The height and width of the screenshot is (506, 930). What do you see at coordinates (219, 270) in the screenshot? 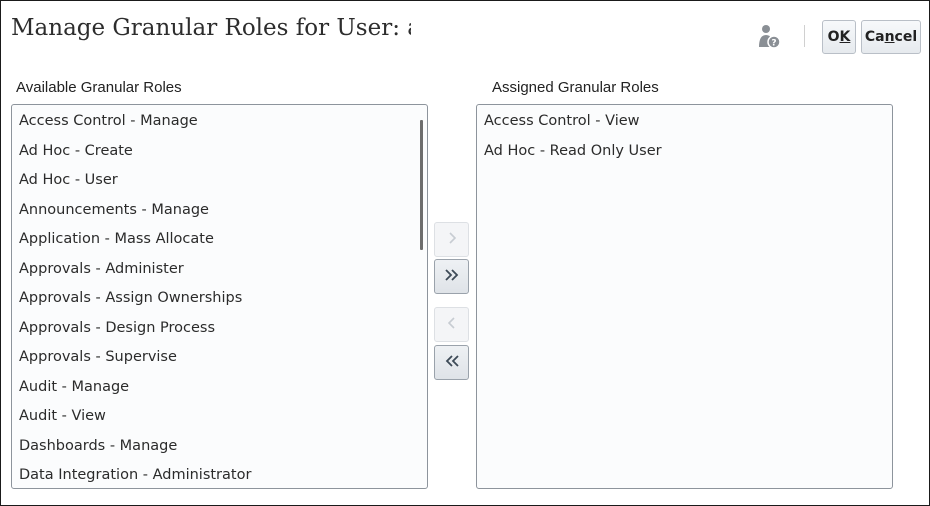
I see `available-role-item: Approvals - Administer` at bounding box center [219, 270].